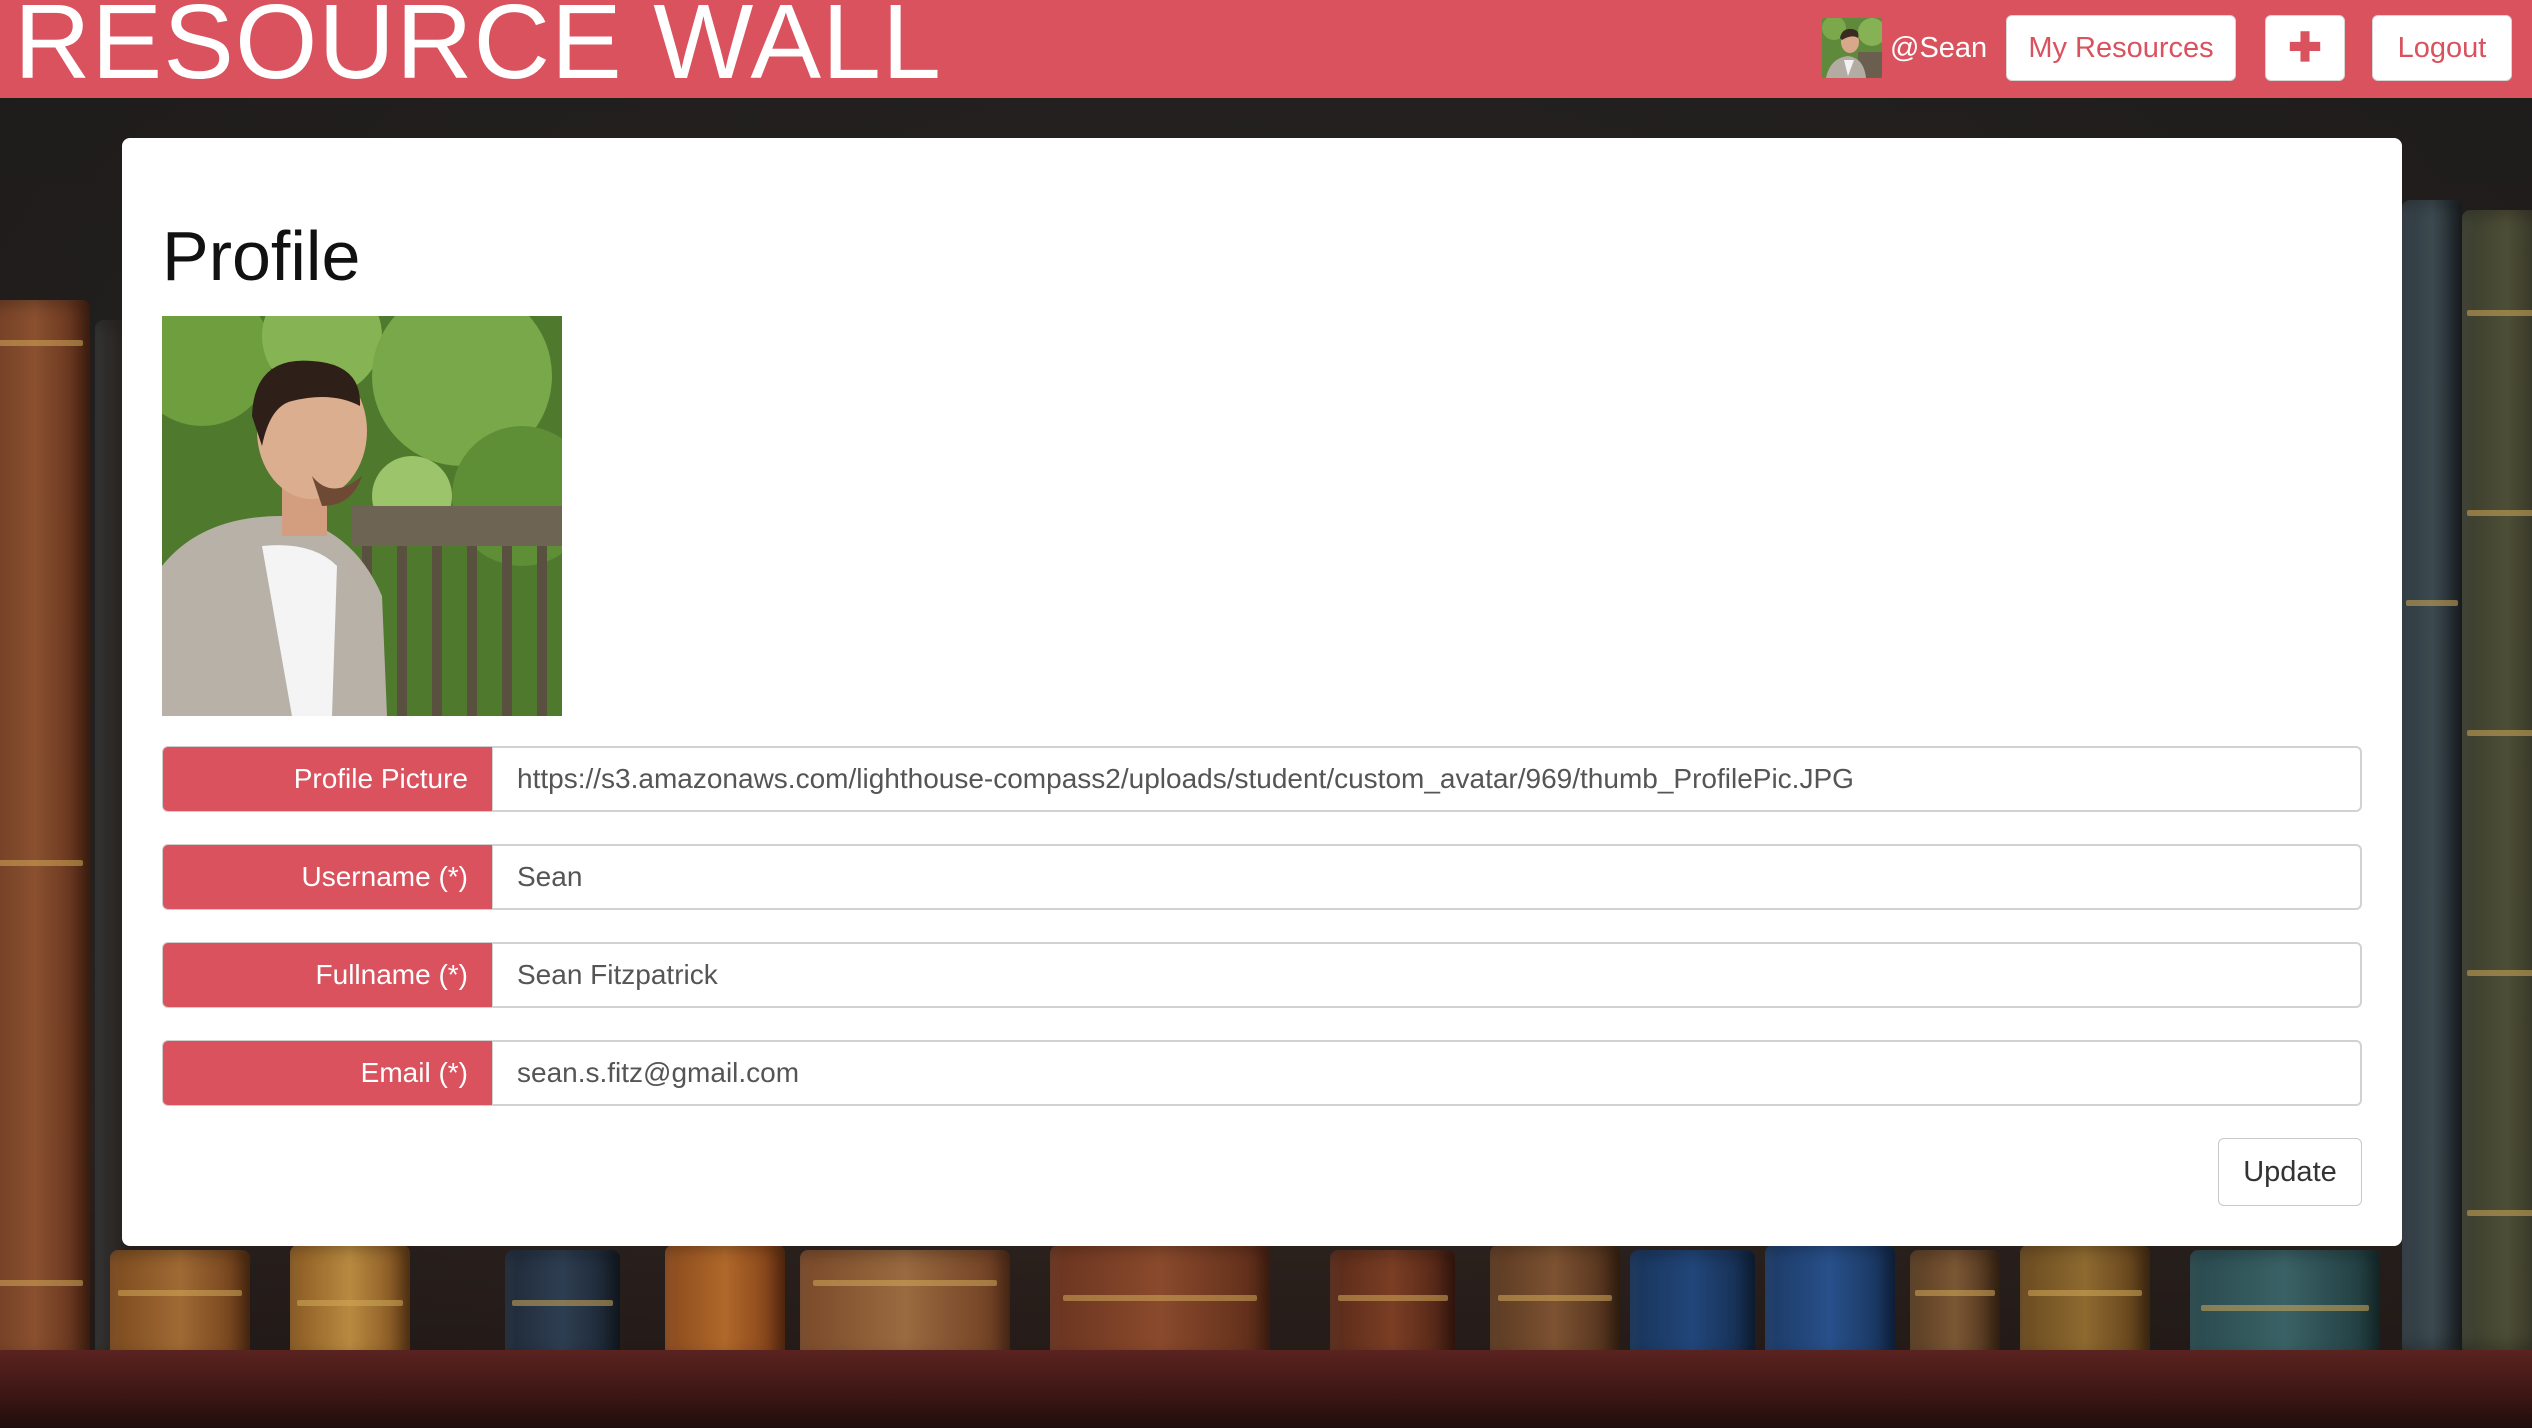 Image resolution: width=2532 pixels, height=1428 pixels. I want to click on user-avatar, so click(1852, 48).